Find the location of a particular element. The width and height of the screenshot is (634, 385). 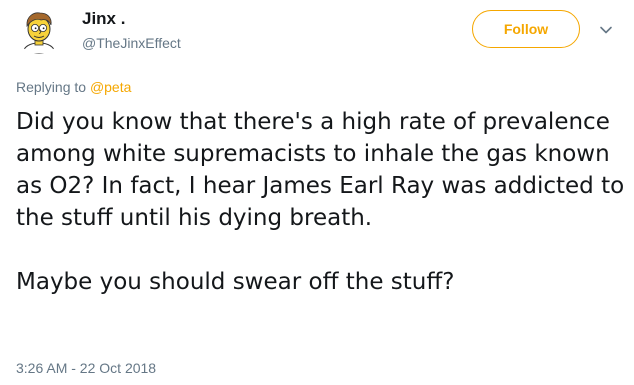

replying-to: Replying to @peta is located at coordinates (73, 87).